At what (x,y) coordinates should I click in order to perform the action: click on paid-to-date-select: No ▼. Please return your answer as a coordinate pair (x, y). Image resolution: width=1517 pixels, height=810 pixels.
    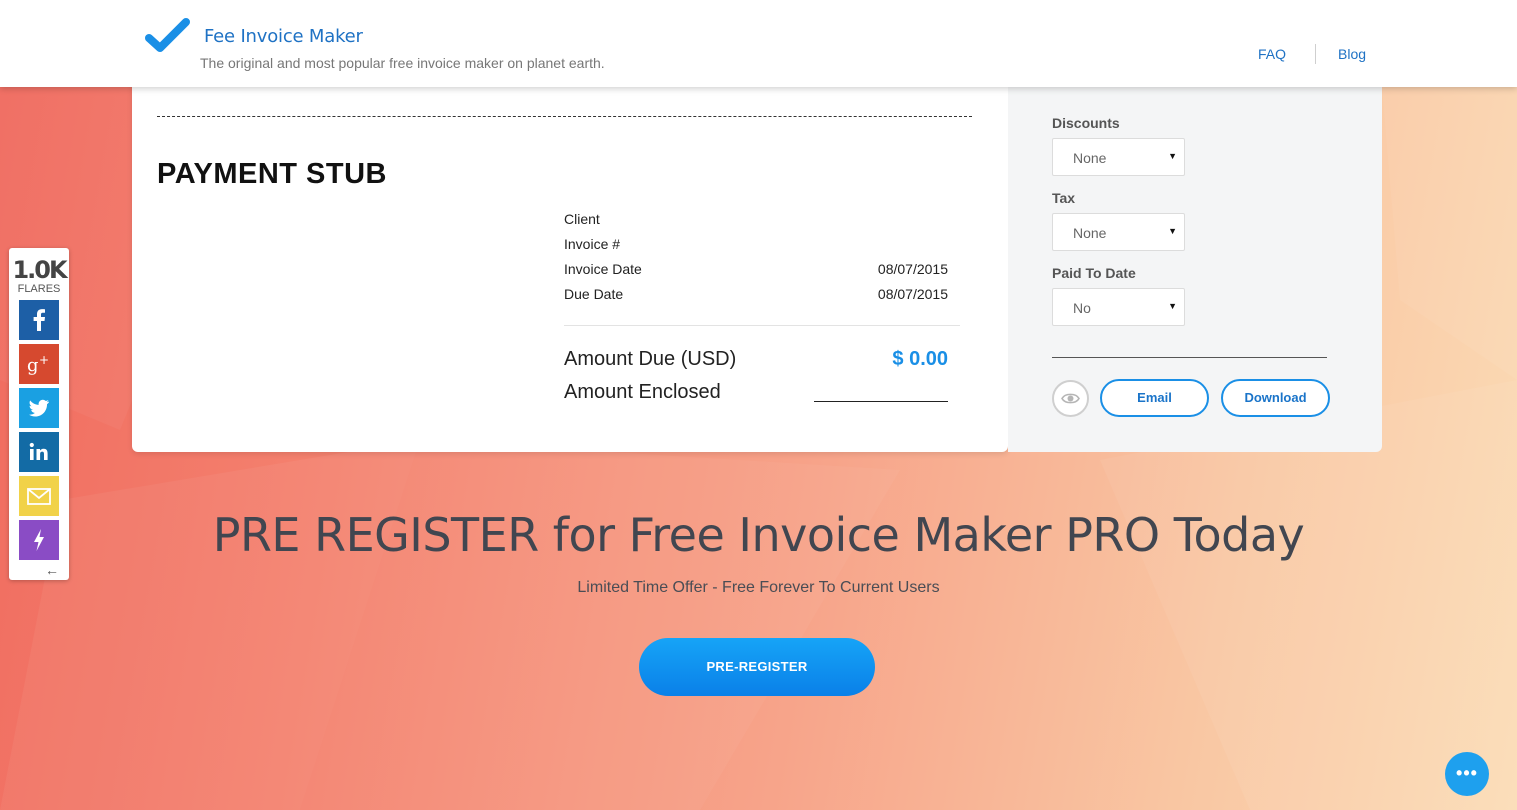
    Looking at the image, I should click on (1118, 307).